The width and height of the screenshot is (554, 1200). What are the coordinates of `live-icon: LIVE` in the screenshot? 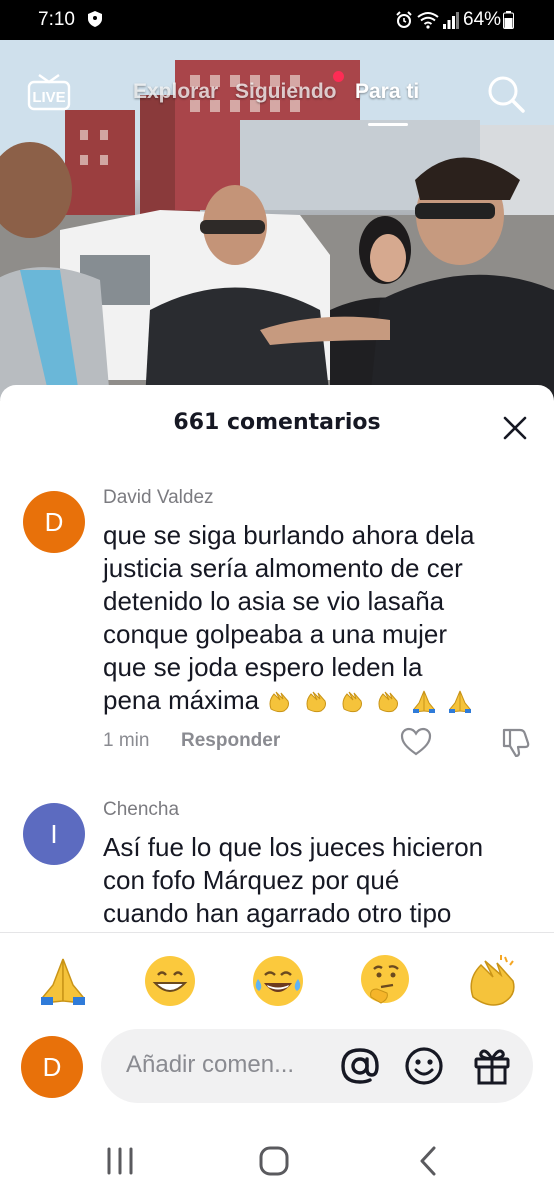 It's located at (49, 92).